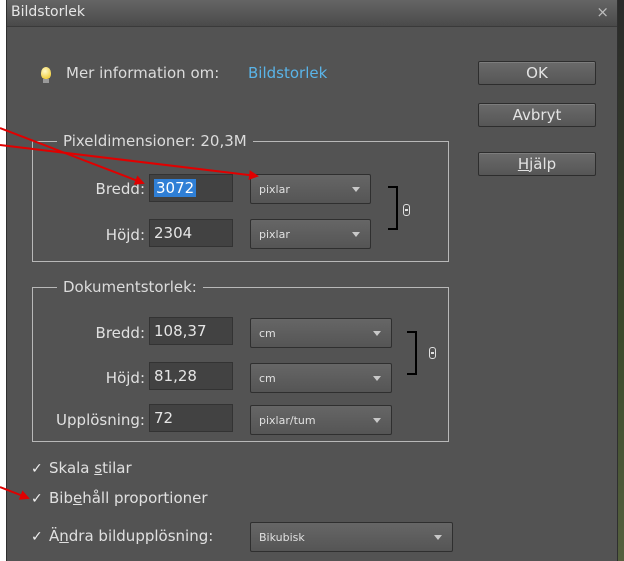 The height and width of the screenshot is (561, 624). What do you see at coordinates (100, 420) in the screenshot?
I see `resolution-label: Upplösning:` at bounding box center [100, 420].